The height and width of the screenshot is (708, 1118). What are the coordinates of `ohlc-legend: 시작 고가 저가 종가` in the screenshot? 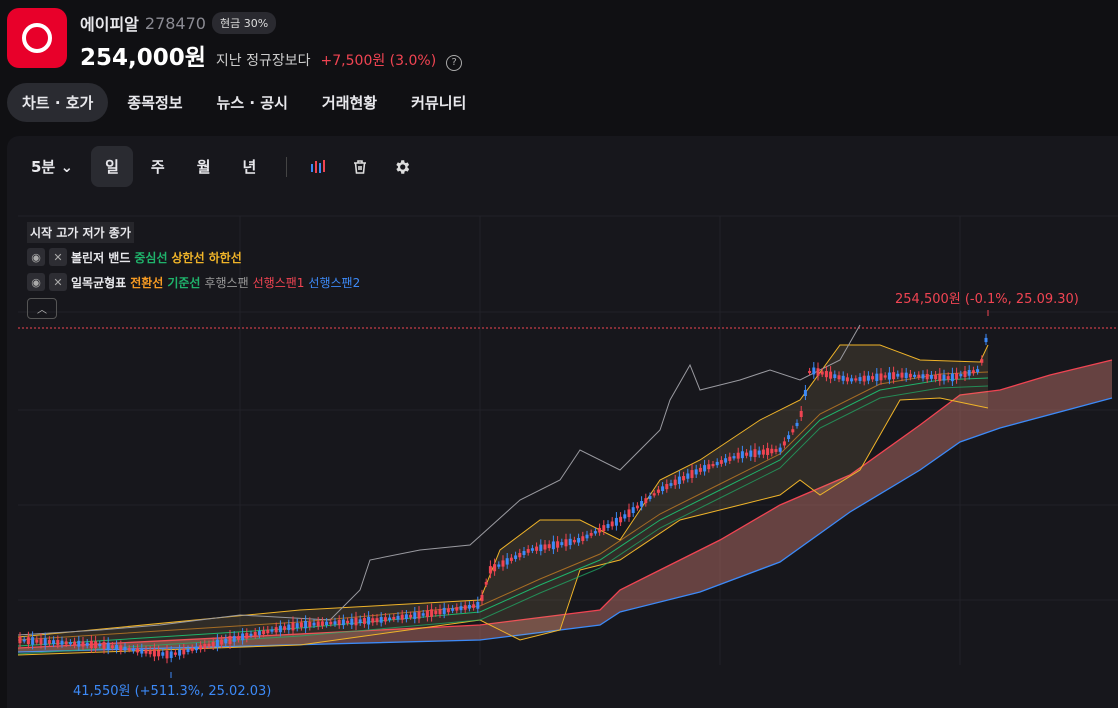 It's located at (80, 232).